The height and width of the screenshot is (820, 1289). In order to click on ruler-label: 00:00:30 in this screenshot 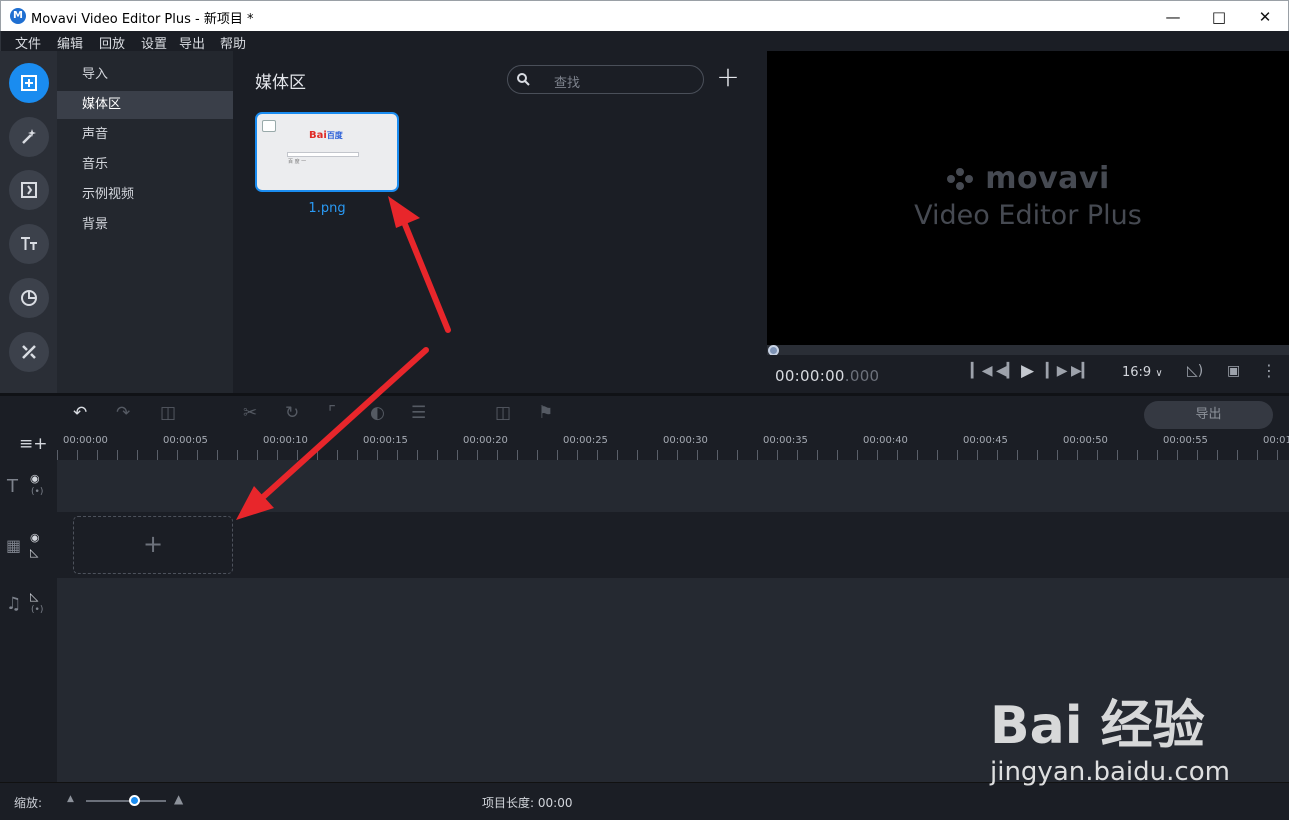, I will do `click(685, 440)`.